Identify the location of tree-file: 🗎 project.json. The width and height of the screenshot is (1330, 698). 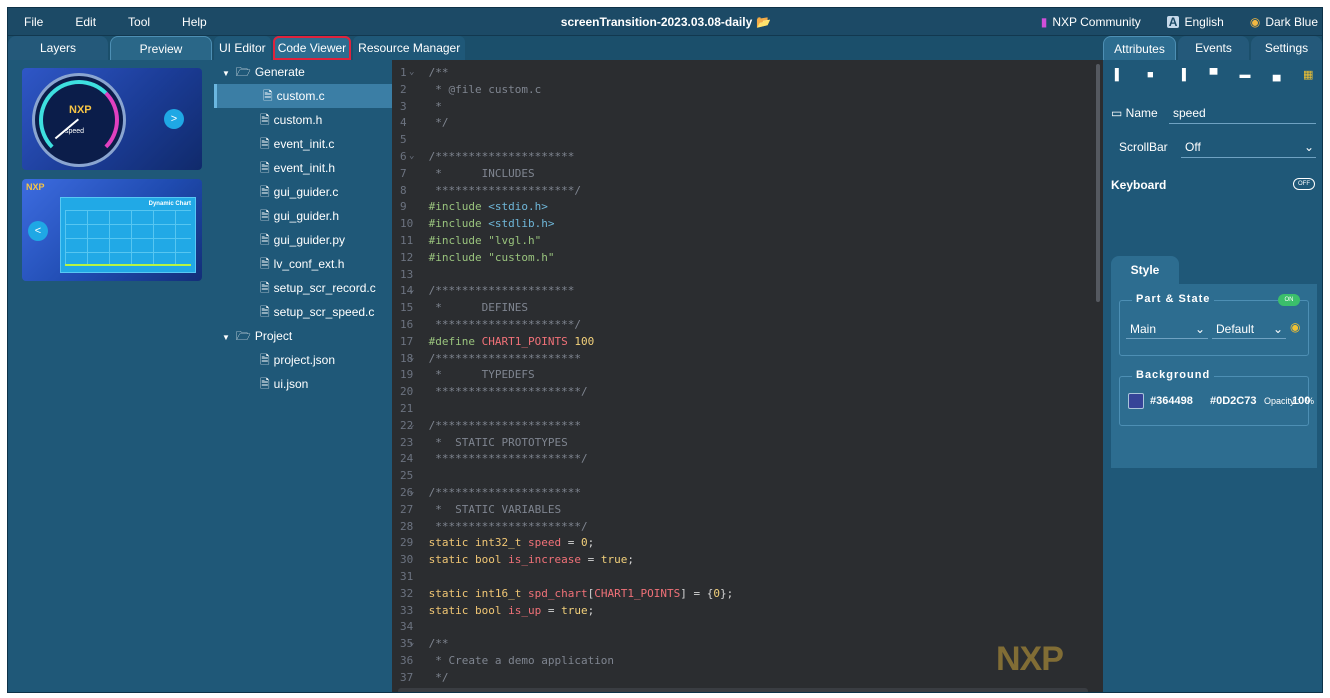
(303, 360).